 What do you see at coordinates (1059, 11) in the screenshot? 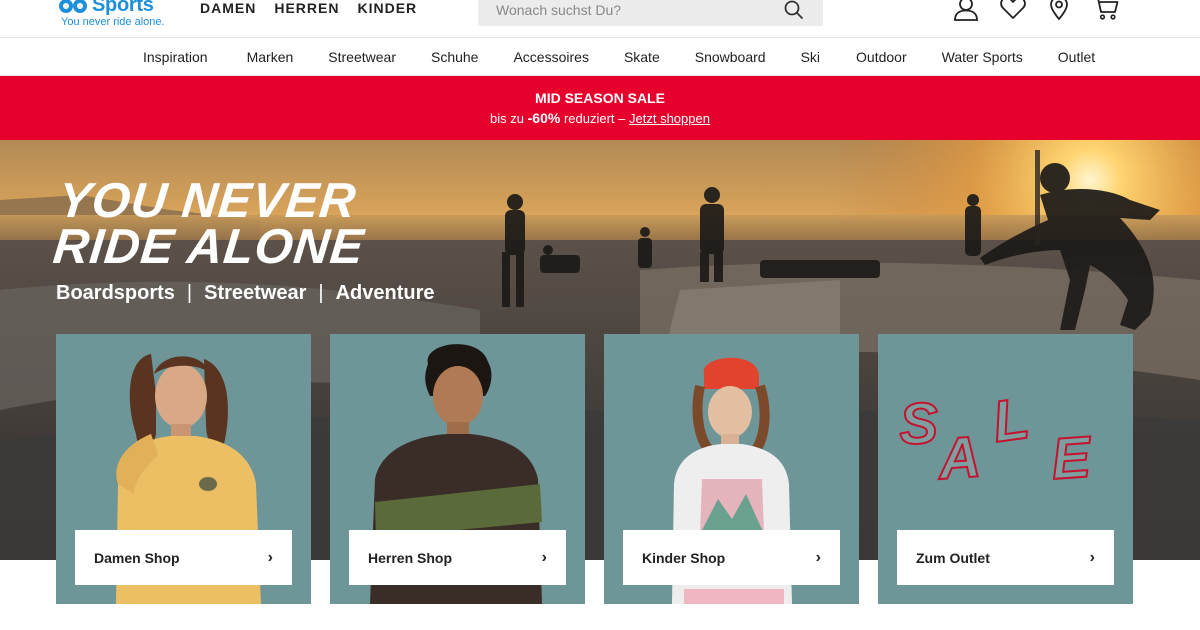
I see `store-locator-icon` at bounding box center [1059, 11].